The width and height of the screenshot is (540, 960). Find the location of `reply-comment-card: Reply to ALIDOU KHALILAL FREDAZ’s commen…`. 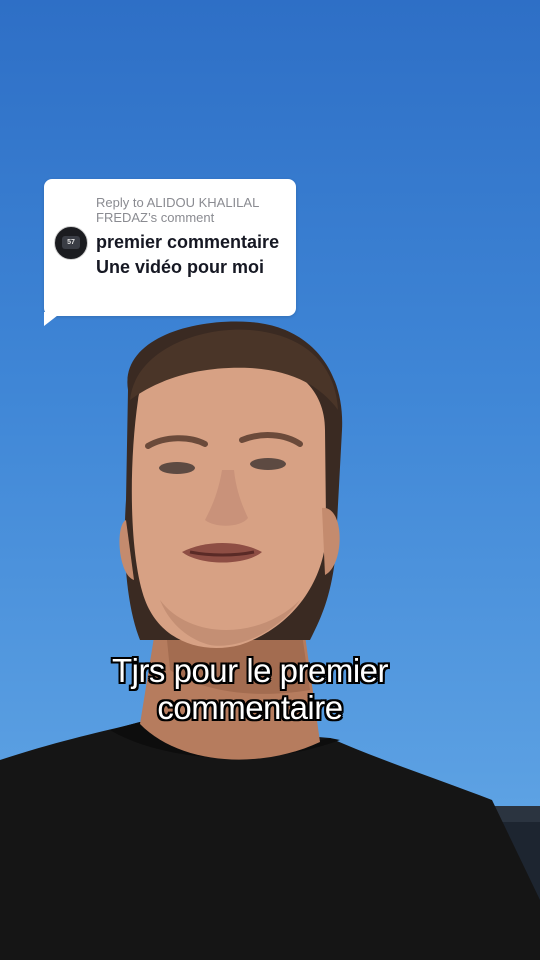

reply-comment-card: Reply to ALIDOU KHALILAL FREDAZ’s commen… is located at coordinates (170, 247).